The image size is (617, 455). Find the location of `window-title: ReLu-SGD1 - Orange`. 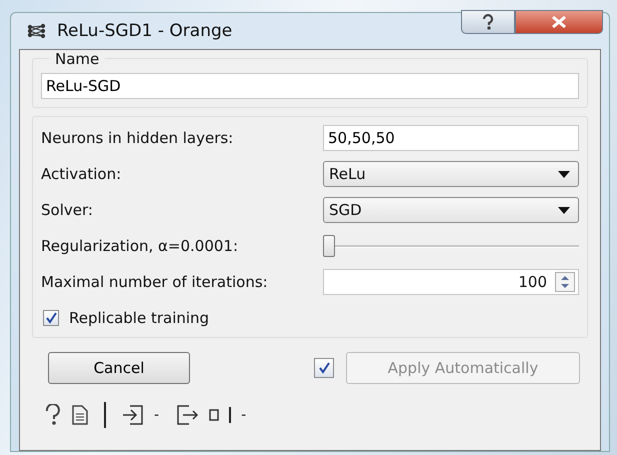

window-title: ReLu-SGD1 - Orange is located at coordinates (144, 31).